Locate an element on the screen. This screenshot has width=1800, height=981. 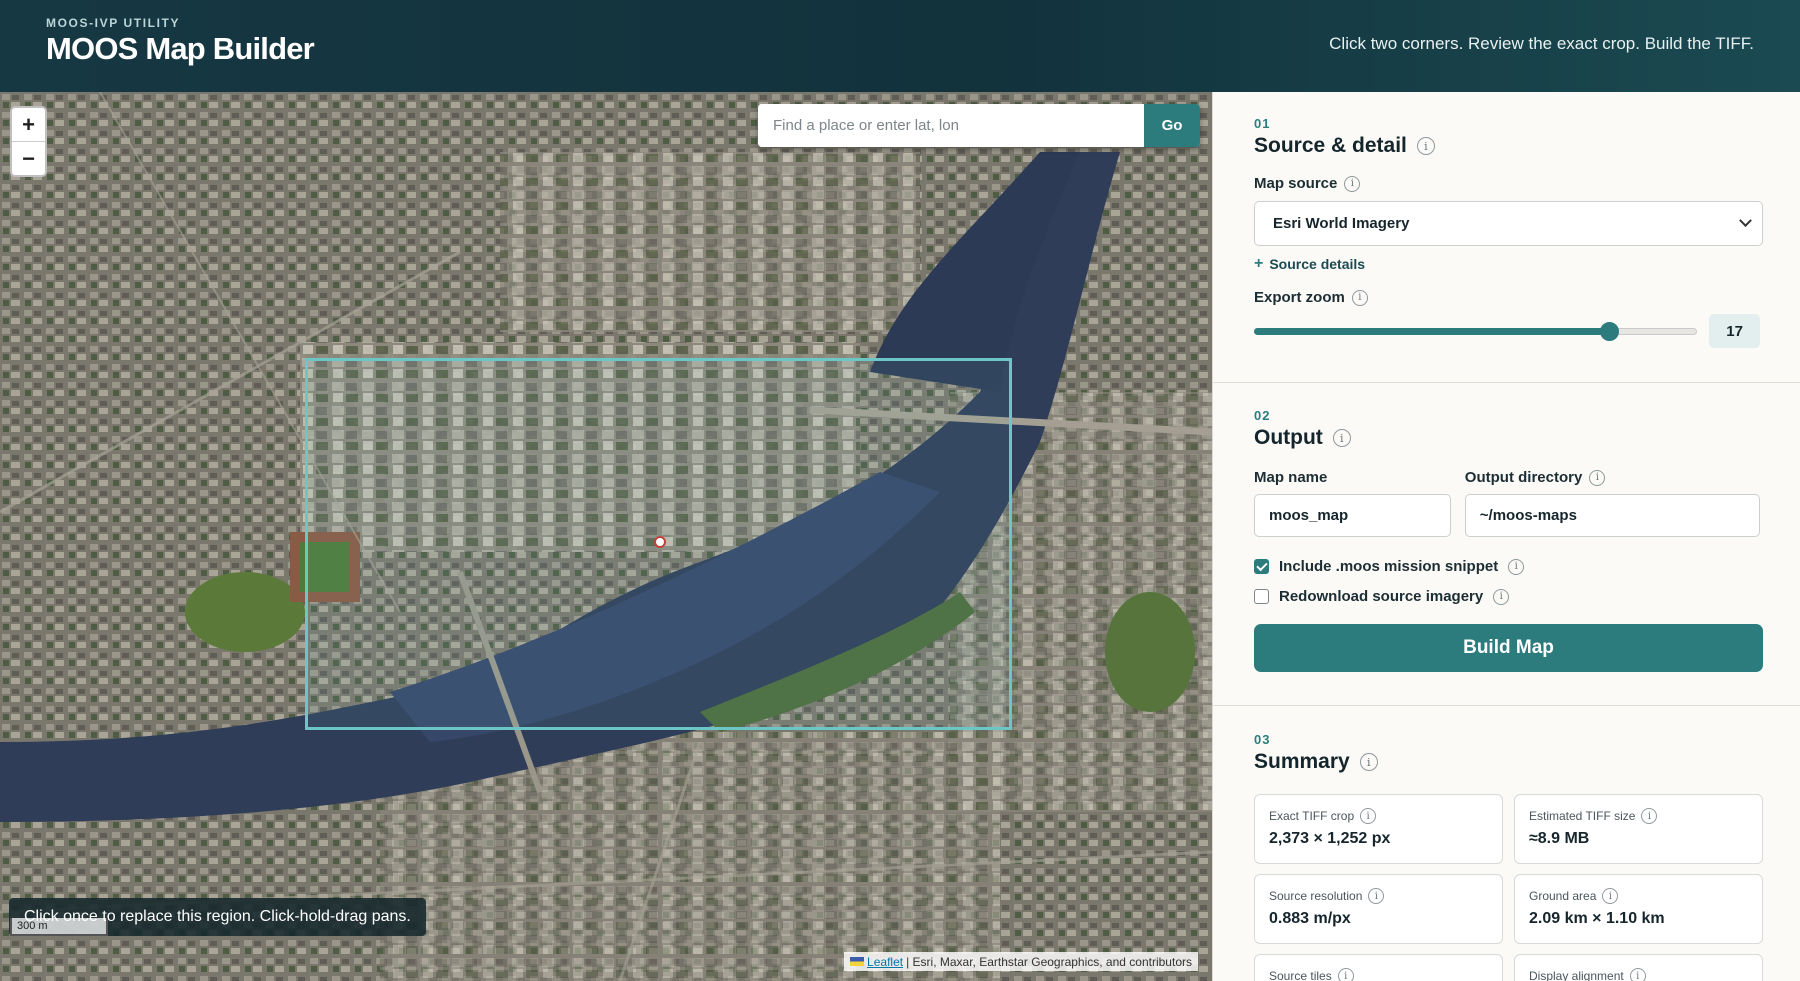
summary-card-source-tiles: Source tiles i is located at coordinates (1378, 967).